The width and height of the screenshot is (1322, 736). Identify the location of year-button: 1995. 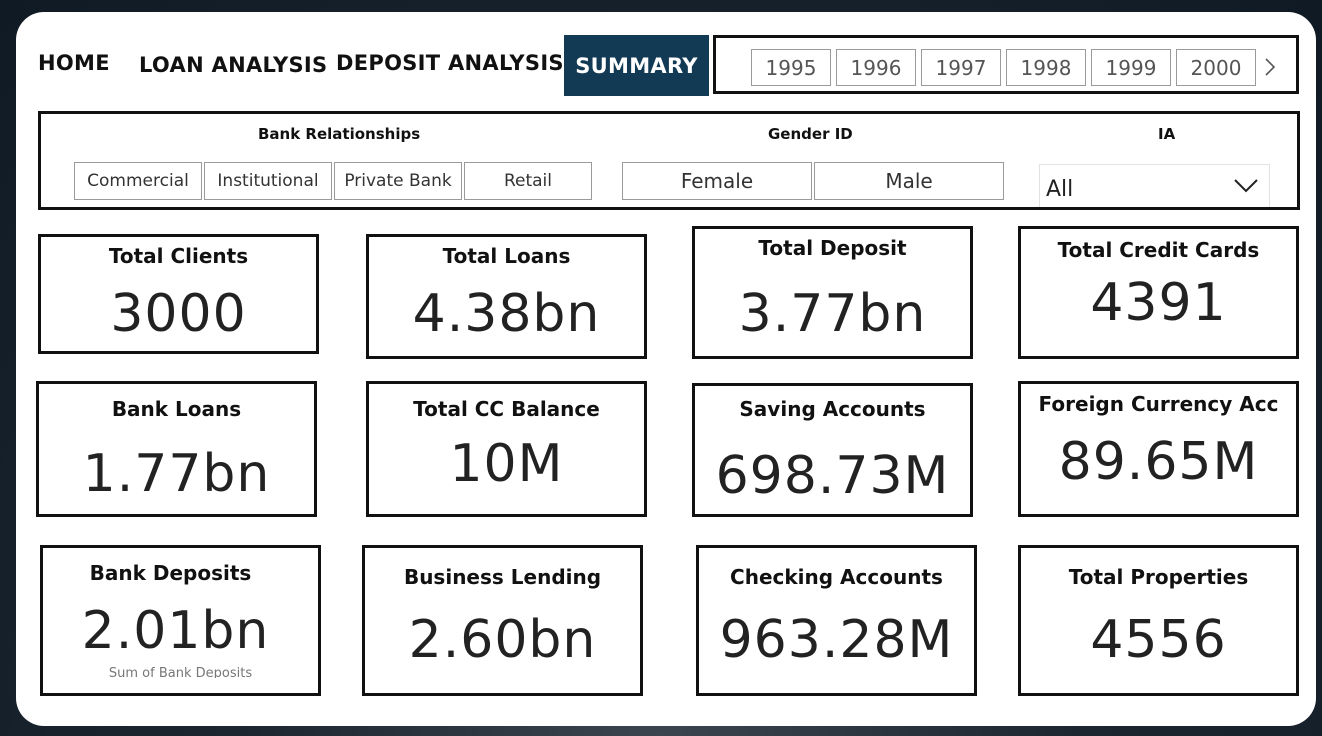
(791, 67).